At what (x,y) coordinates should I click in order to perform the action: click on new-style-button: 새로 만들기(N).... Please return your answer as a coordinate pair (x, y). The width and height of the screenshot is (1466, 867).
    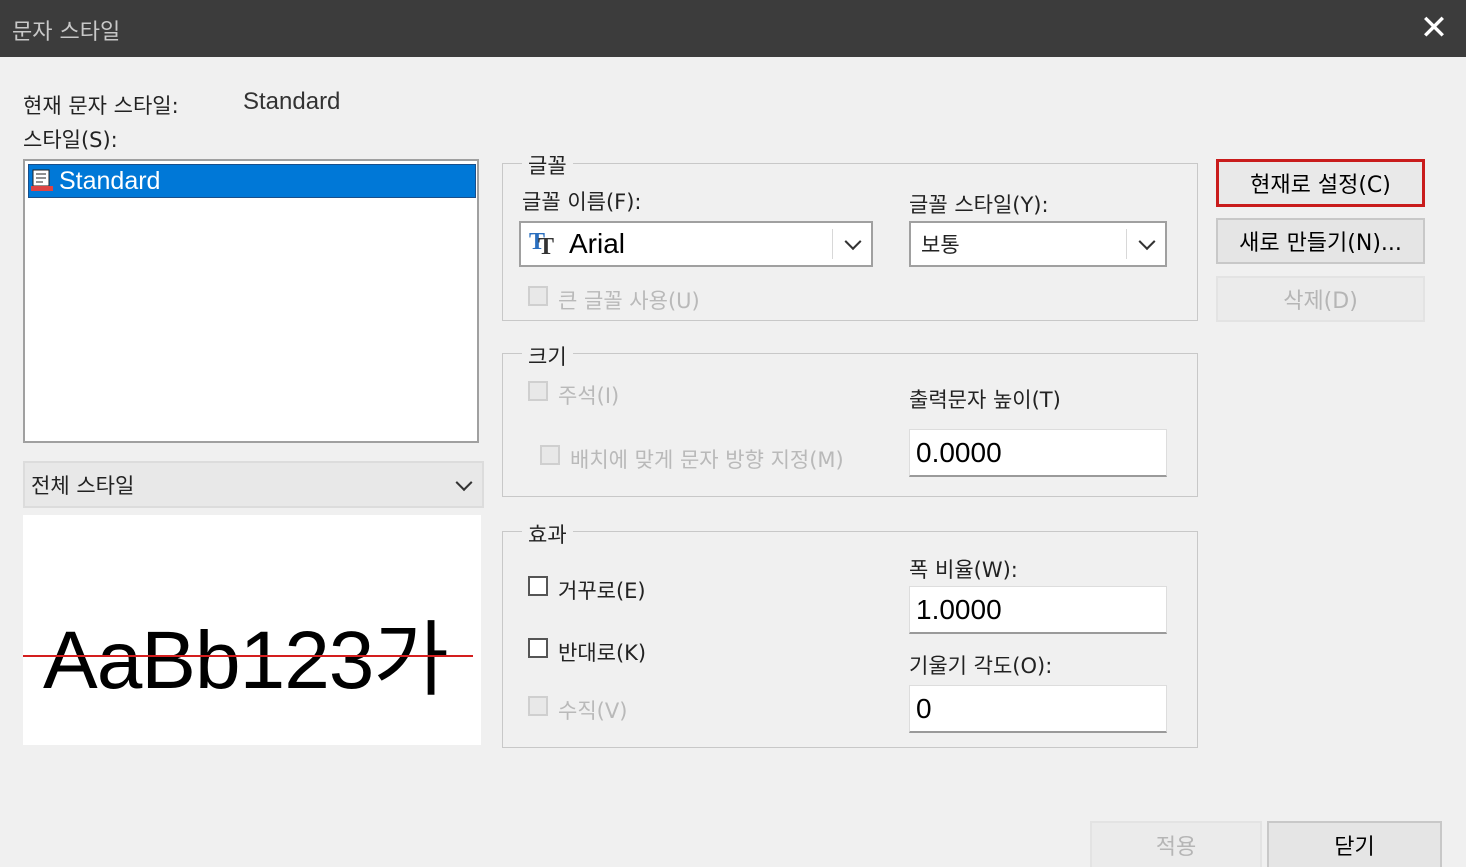
    Looking at the image, I should click on (1320, 241).